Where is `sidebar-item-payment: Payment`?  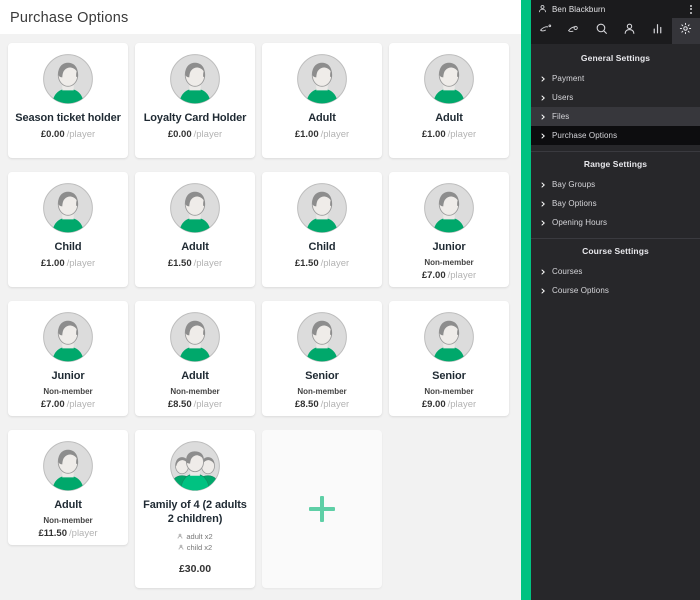
sidebar-item-payment: Payment is located at coordinates (615, 78).